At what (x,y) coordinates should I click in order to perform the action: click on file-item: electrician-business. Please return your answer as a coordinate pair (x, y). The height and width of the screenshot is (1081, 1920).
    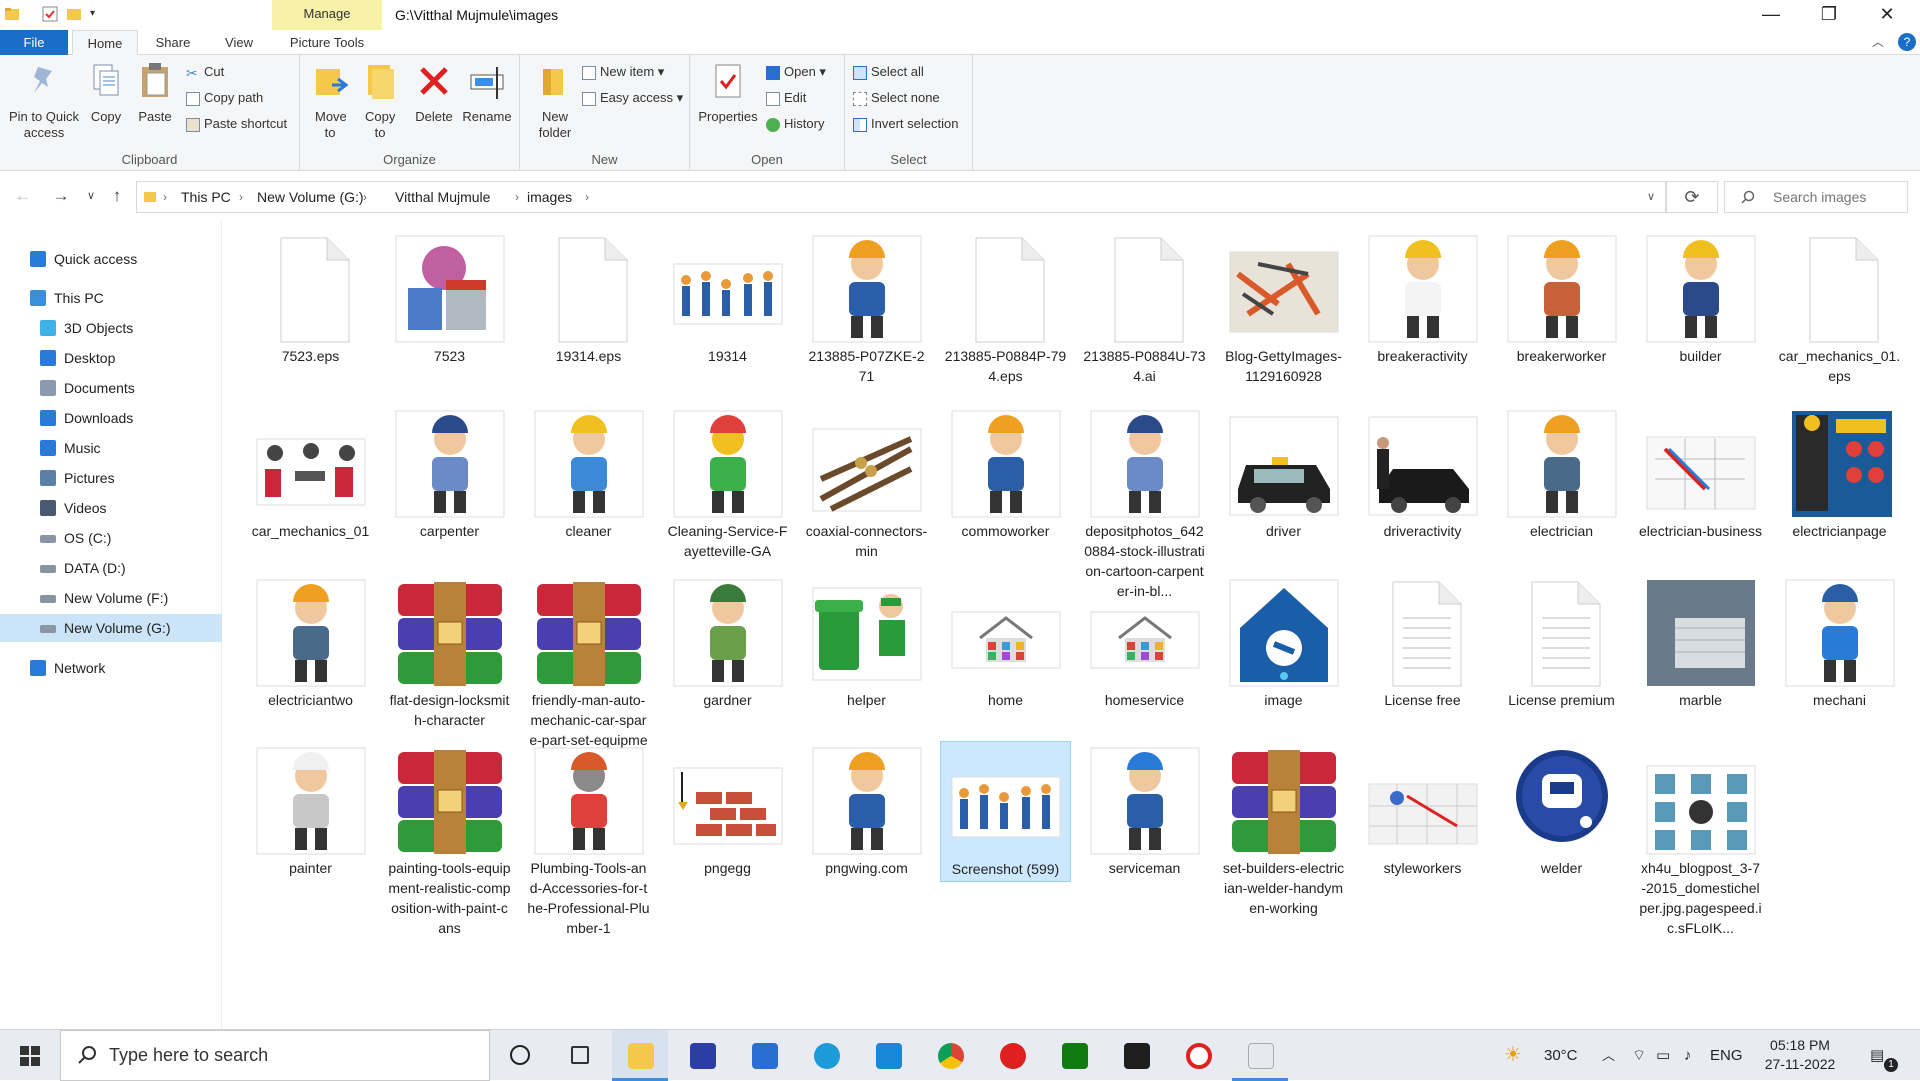
    Looking at the image, I should click on (1700, 473).